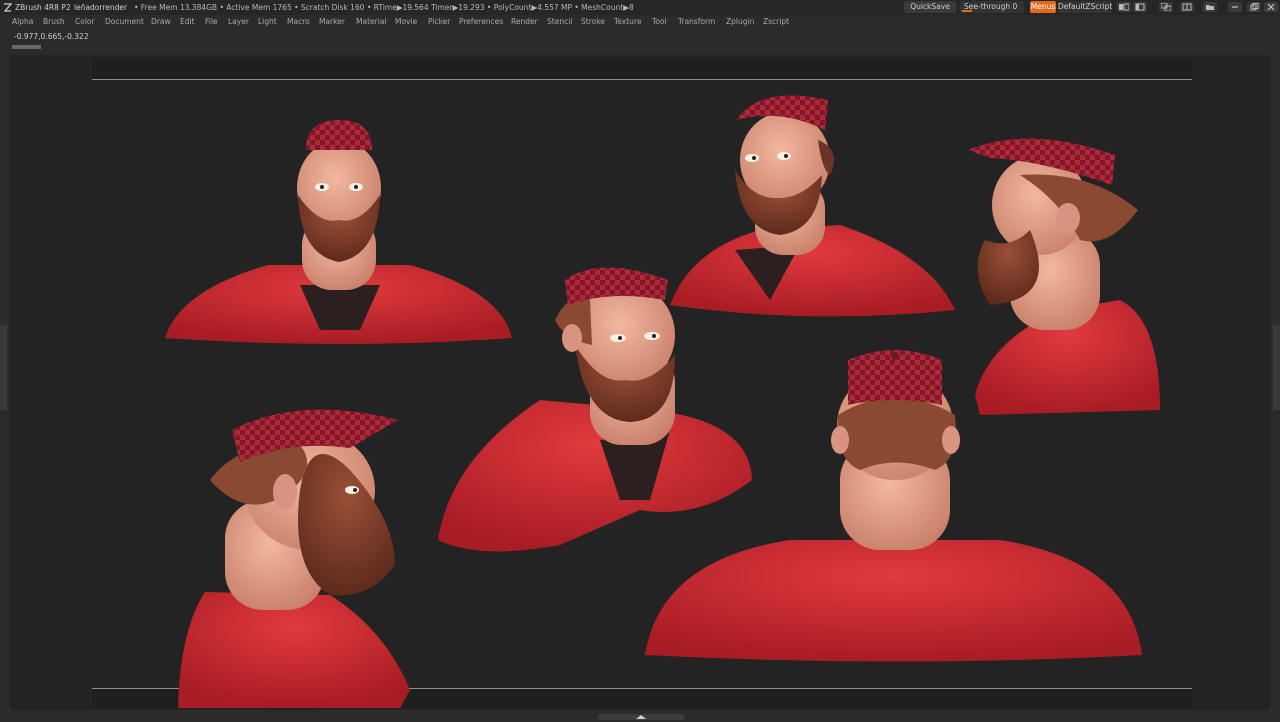  Describe the element at coordinates (1276, 367) in the screenshot. I see `right-tray-handle` at that location.